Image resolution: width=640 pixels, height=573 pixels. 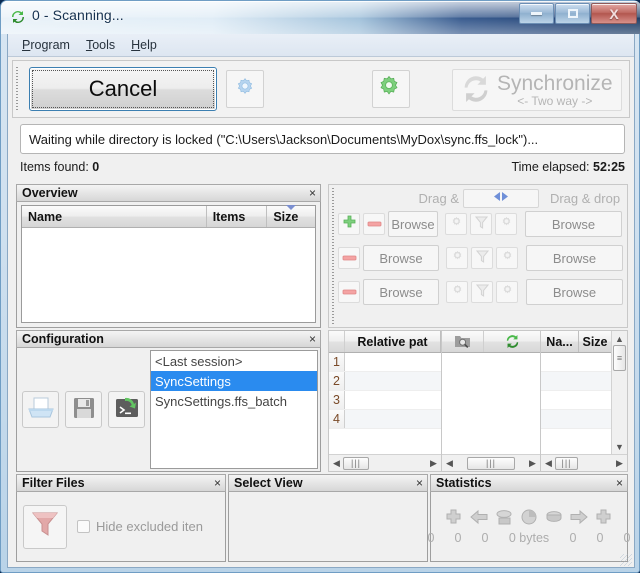 What do you see at coordinates (391, 89) in the screenshot?
I see `sync-settings-button` at bounding box center [391, 89].